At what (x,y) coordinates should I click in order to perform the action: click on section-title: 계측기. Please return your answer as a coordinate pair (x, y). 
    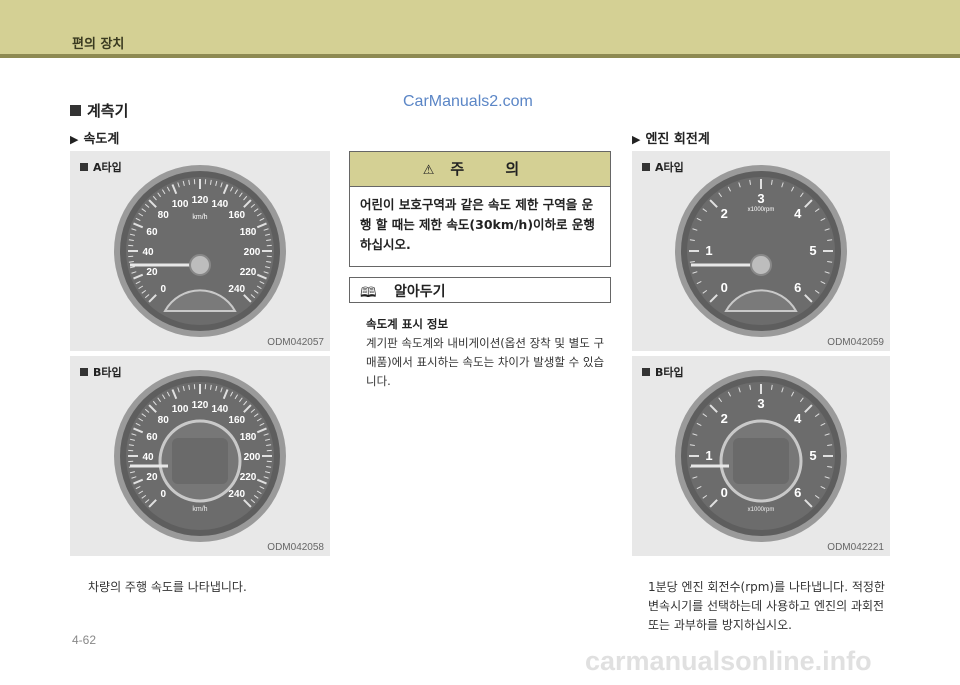
    Looking at the image, I should click on (99, 110).